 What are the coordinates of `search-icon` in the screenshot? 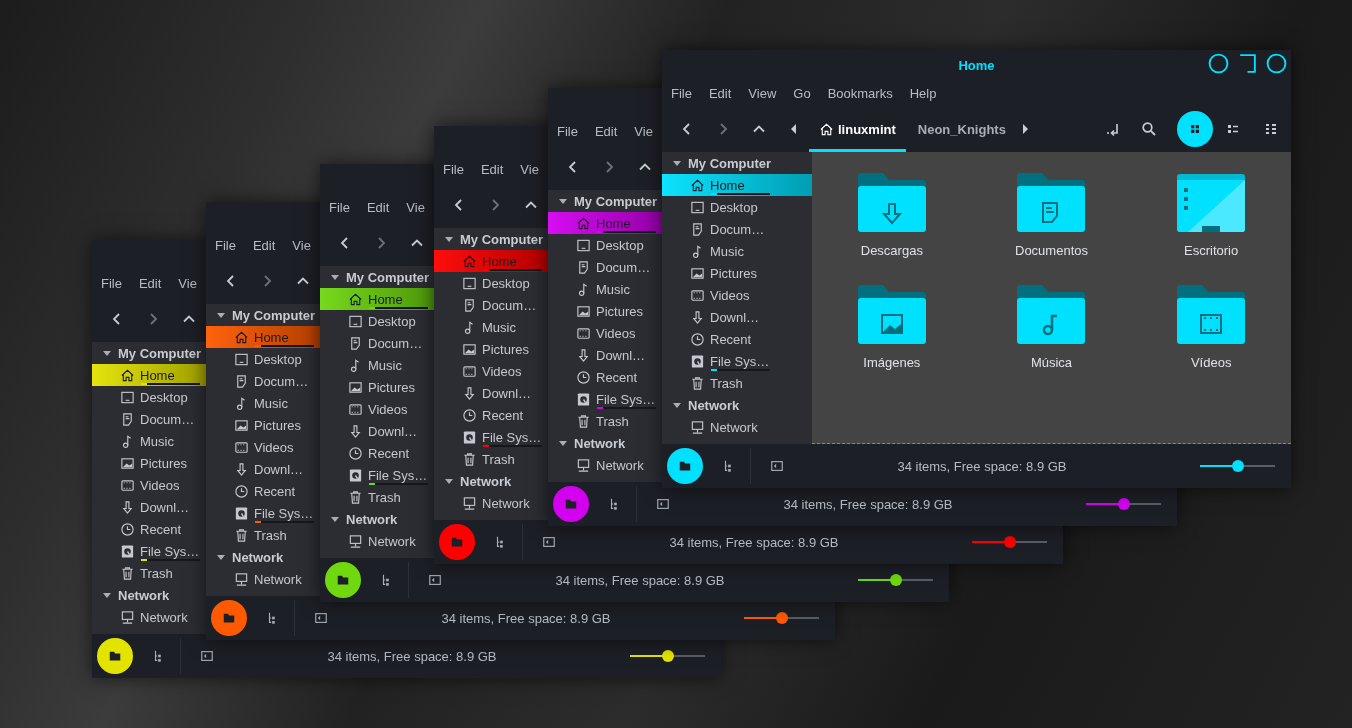 It's located at (1149, 129).